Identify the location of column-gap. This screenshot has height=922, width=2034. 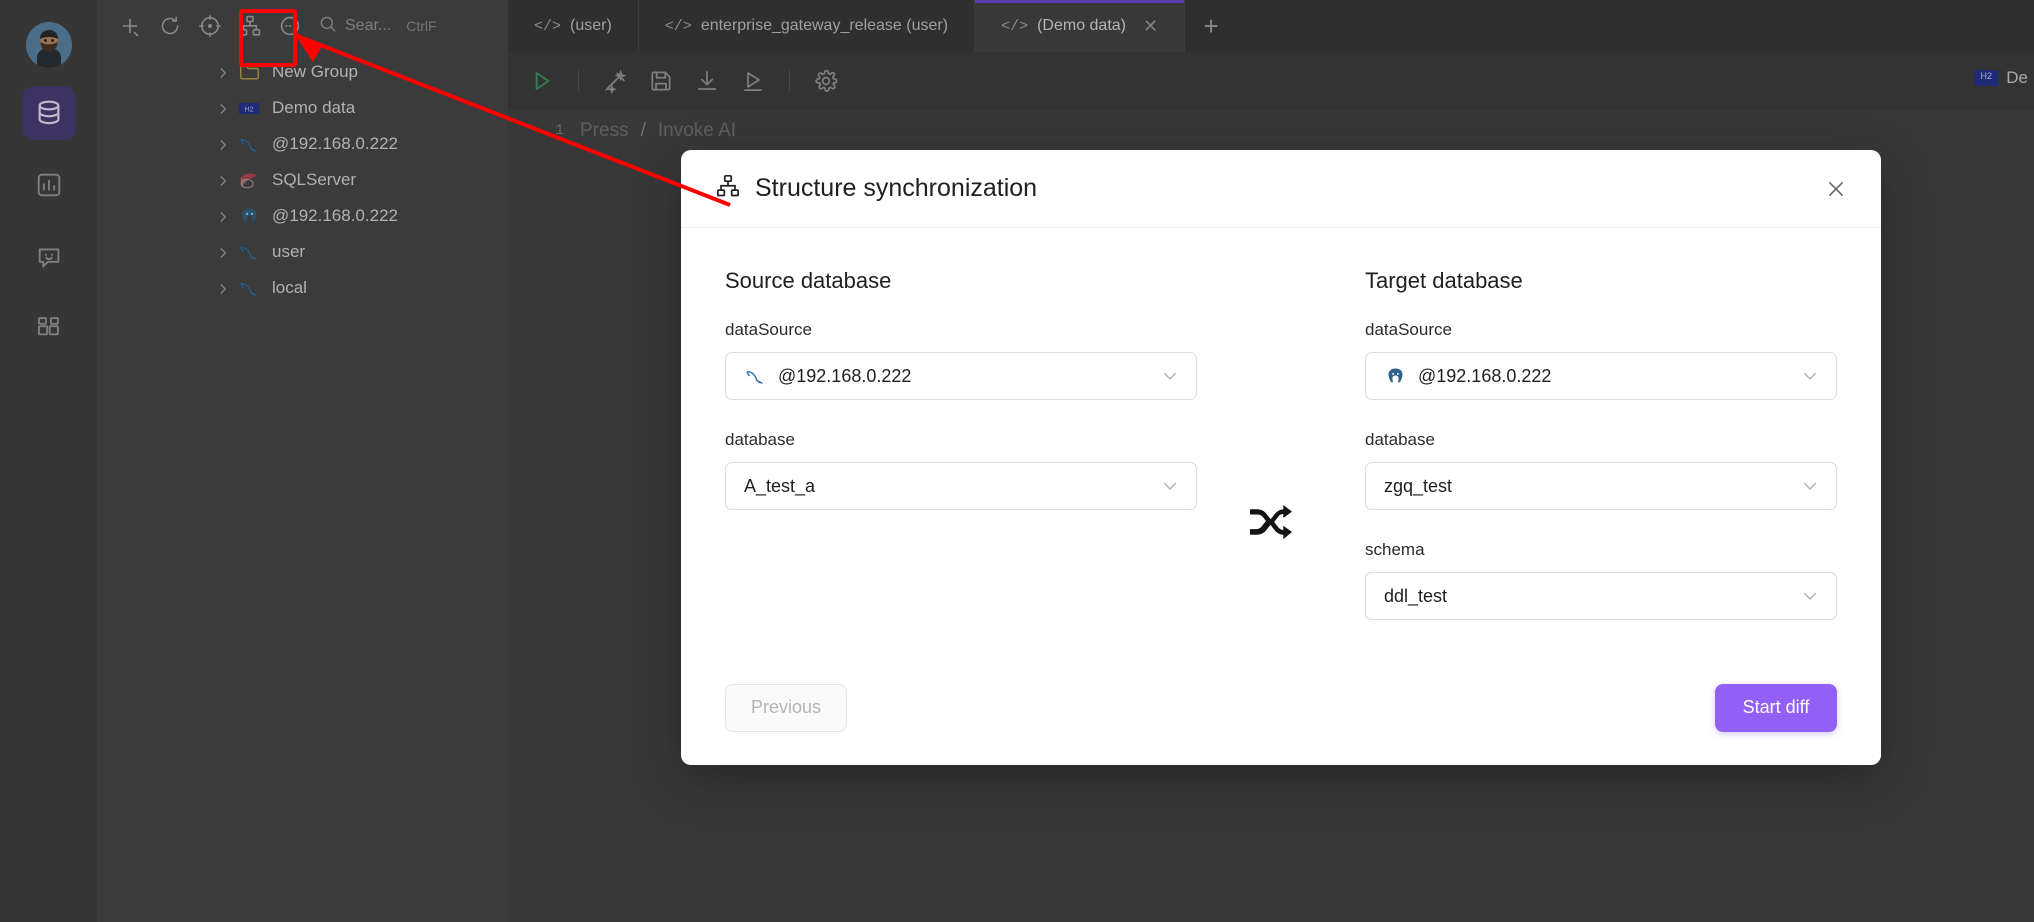
(1281, 459).